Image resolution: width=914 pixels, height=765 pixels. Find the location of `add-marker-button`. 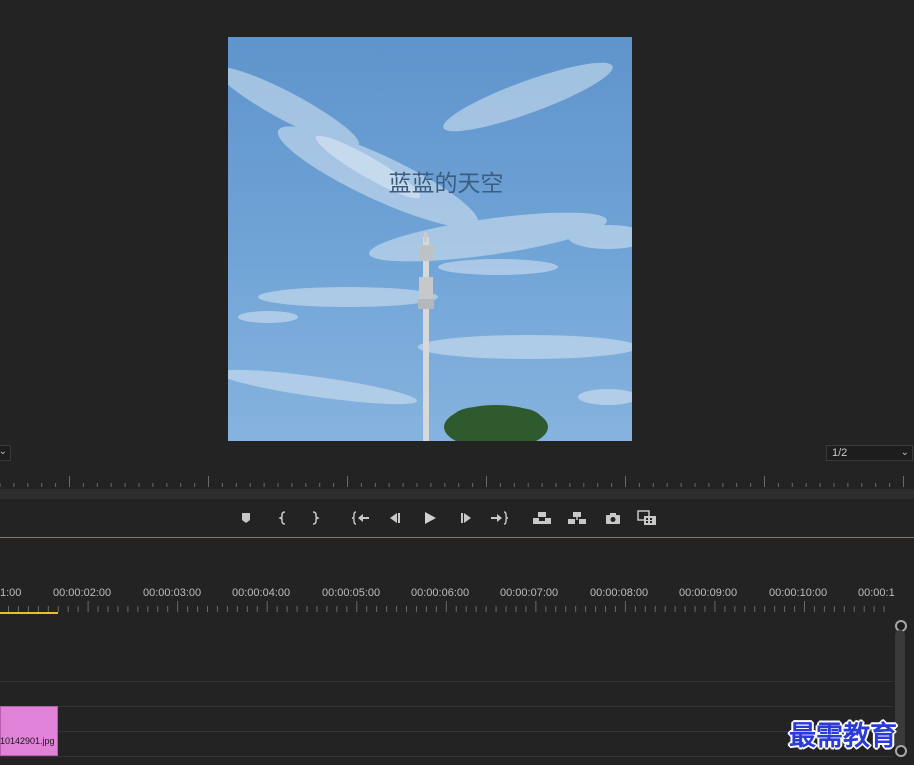

add-marker-button is located at coordinates (246, 518).